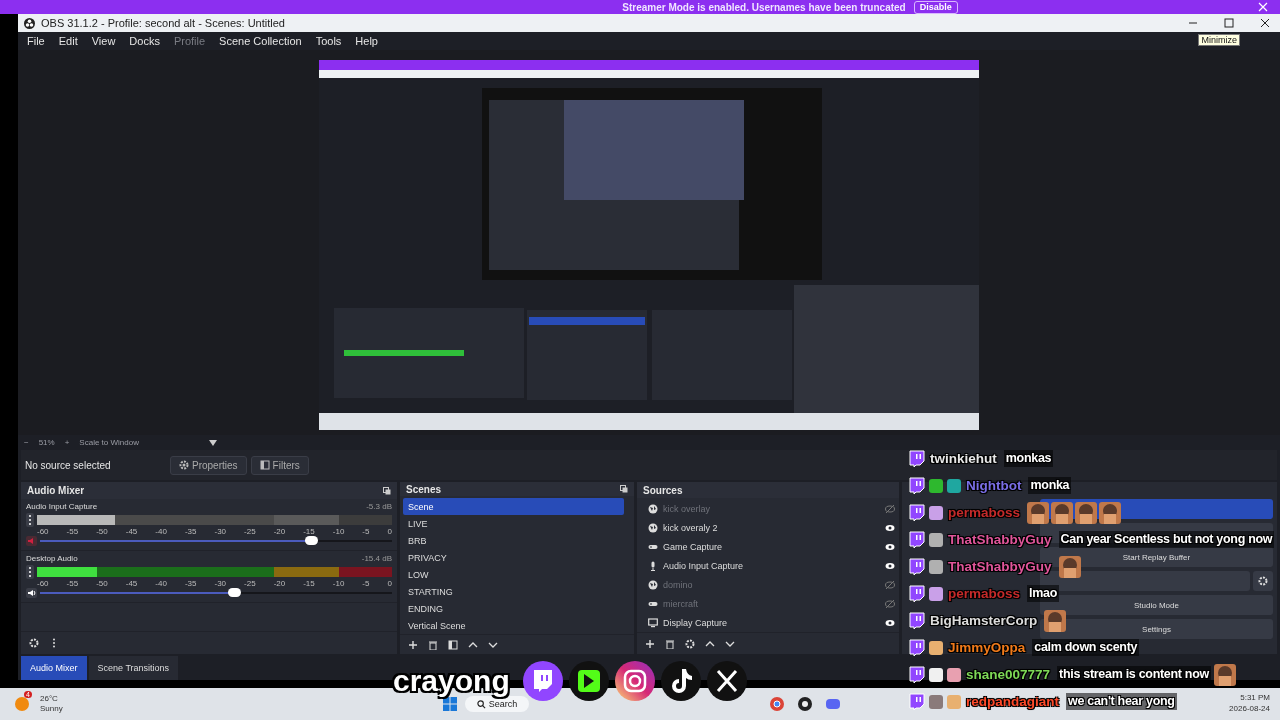 The width and height of the screenshot is (1280, 720). I want to click on source-item: Audio Input Capture, so click(703, 566).